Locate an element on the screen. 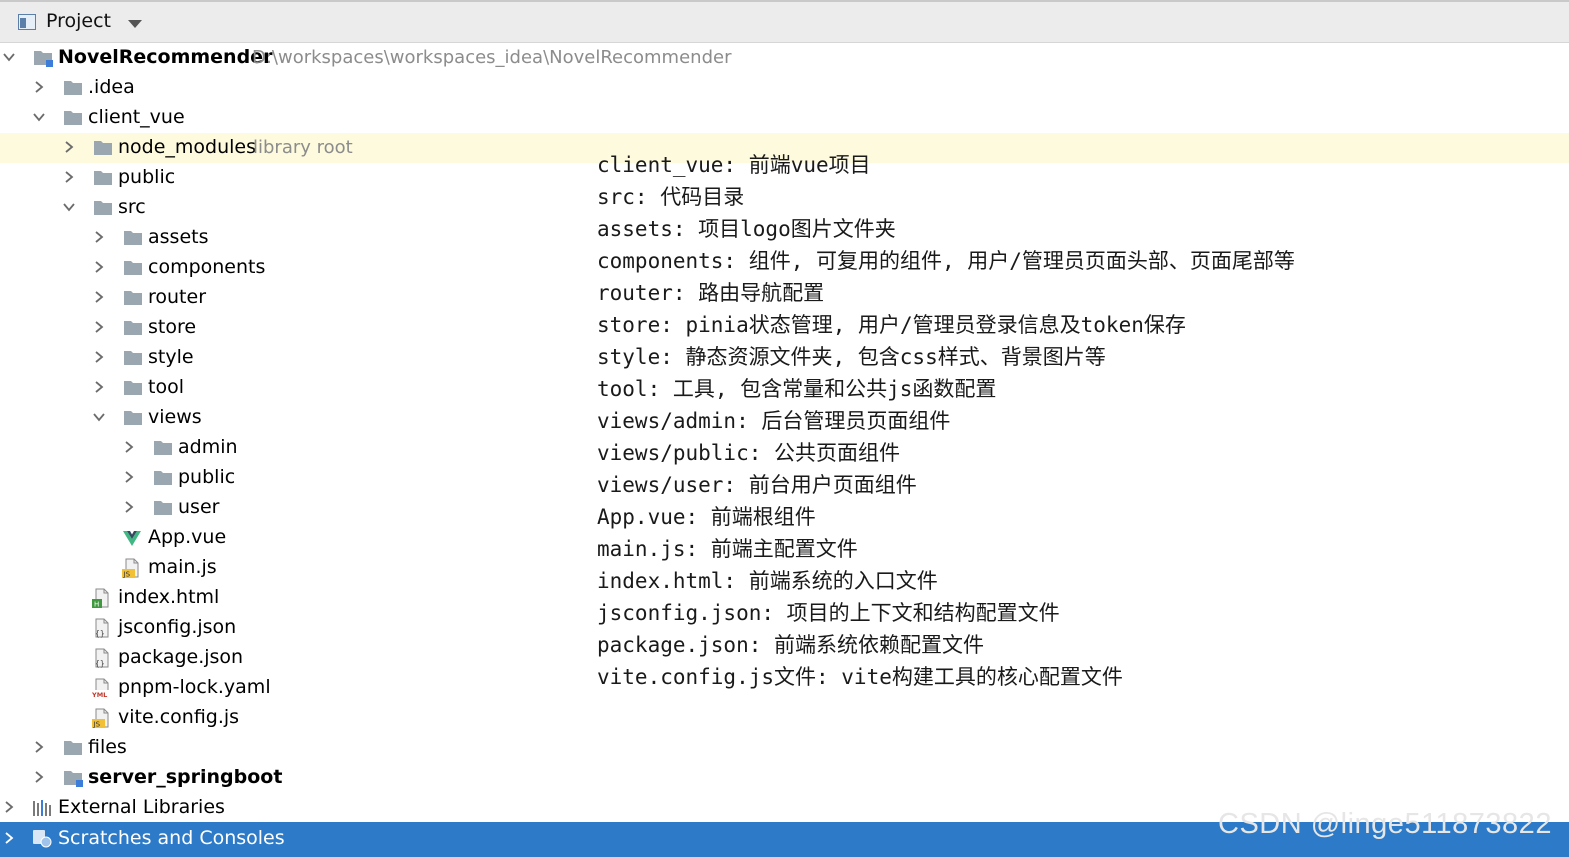  watermark: CSDN @linge511873822 is located at coordinates (1385, 824).